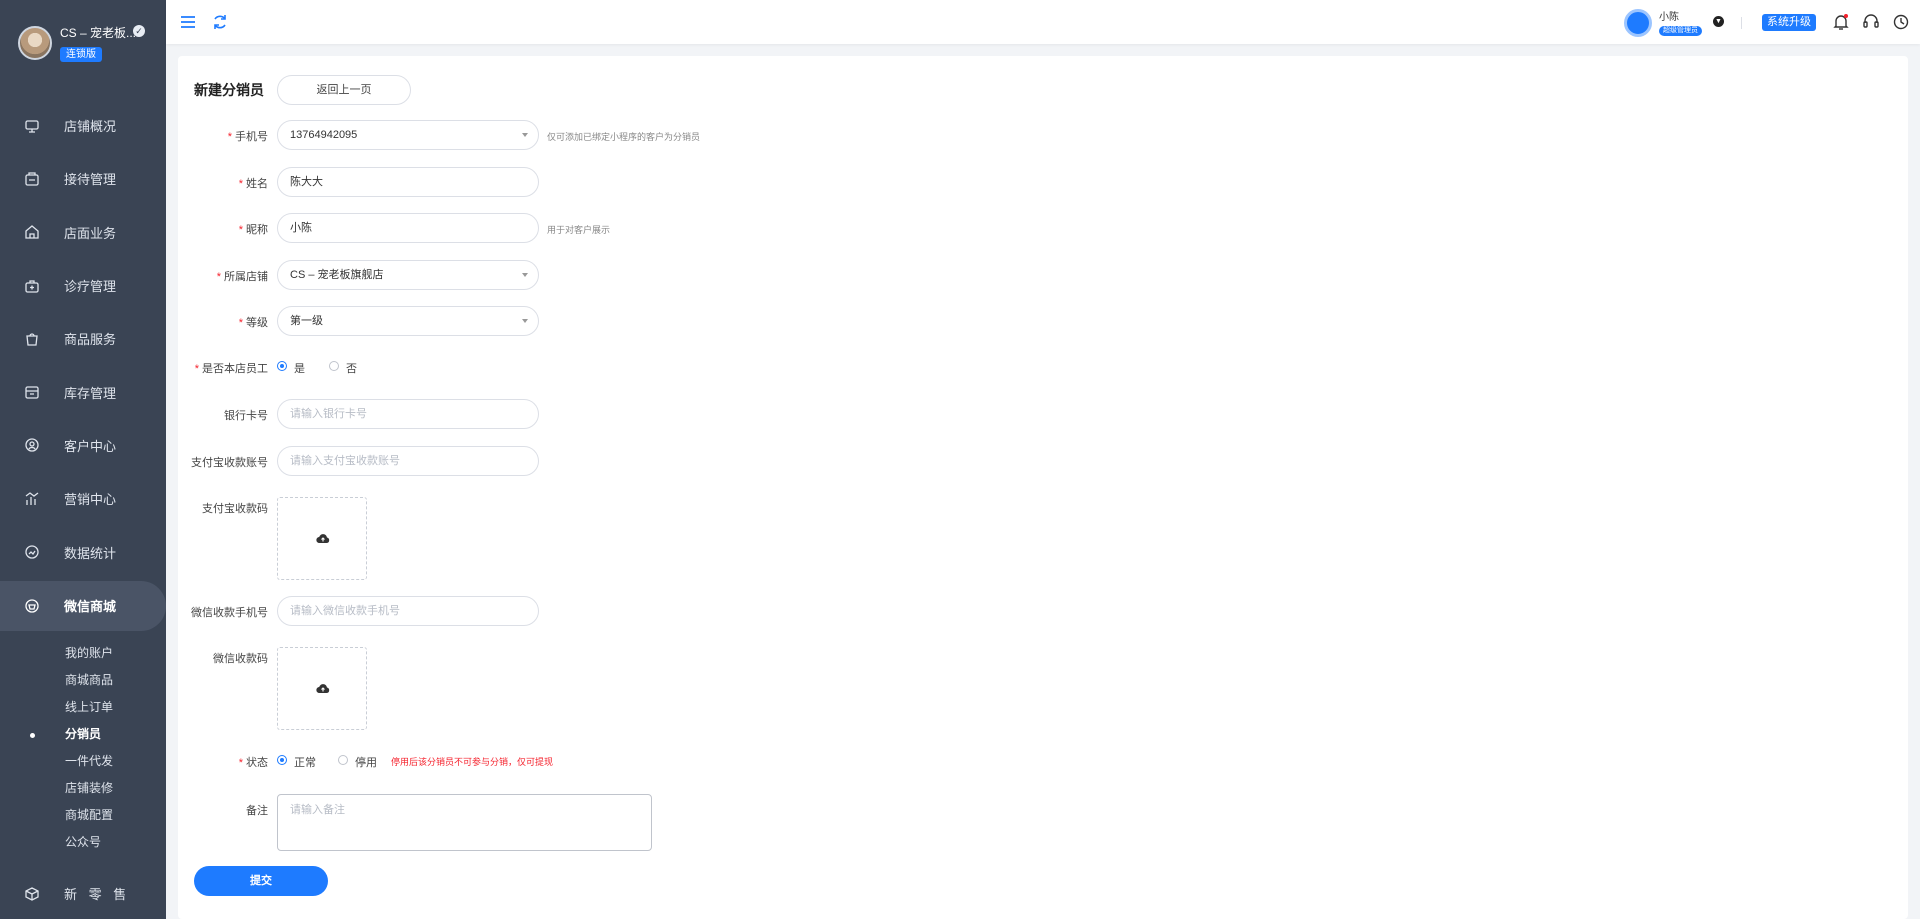 The image size is (1920, 919). What do you see at coordinates (81, 54) in the screenshot?
I see `edition-badge: 连锁版` at bounding box center [81, 54].